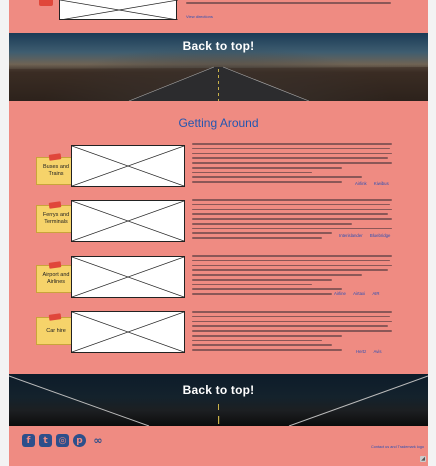 Image resolution: width=436 pixels, height=466 pixels. What do you see at coordinates (45, 440) in the screenshot?
I see `twitter-icon: t` at bounding box center [45, 440].